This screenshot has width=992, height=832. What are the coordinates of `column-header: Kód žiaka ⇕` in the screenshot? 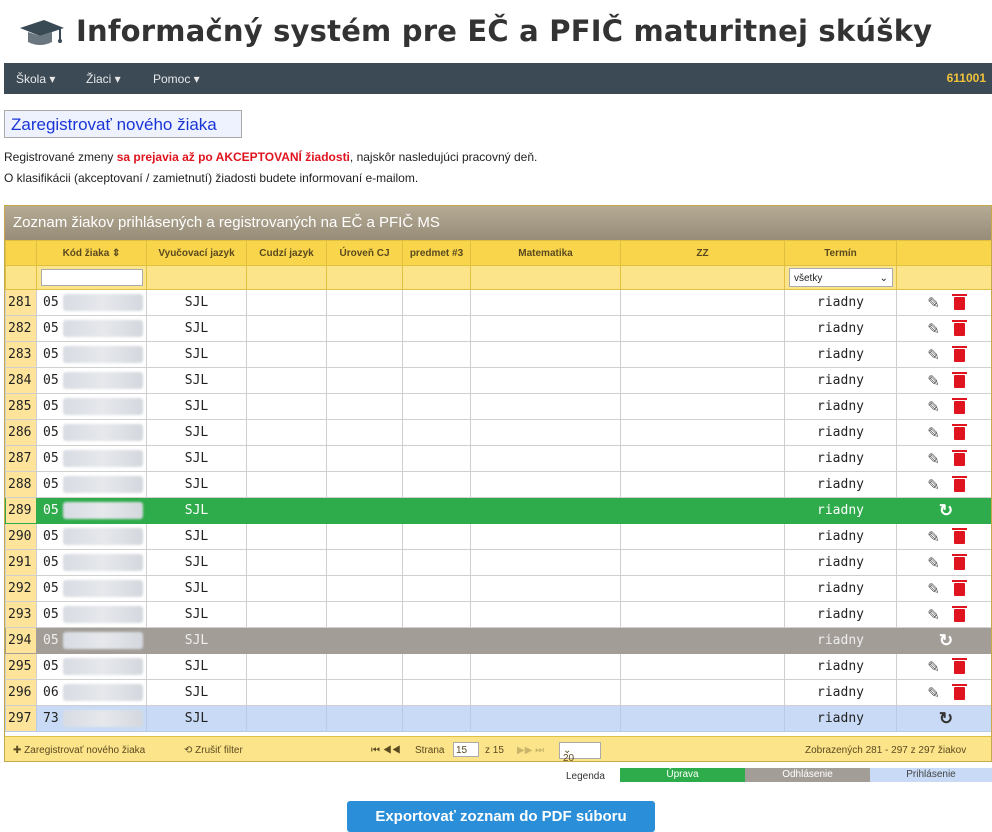 It's located at (91, 253).